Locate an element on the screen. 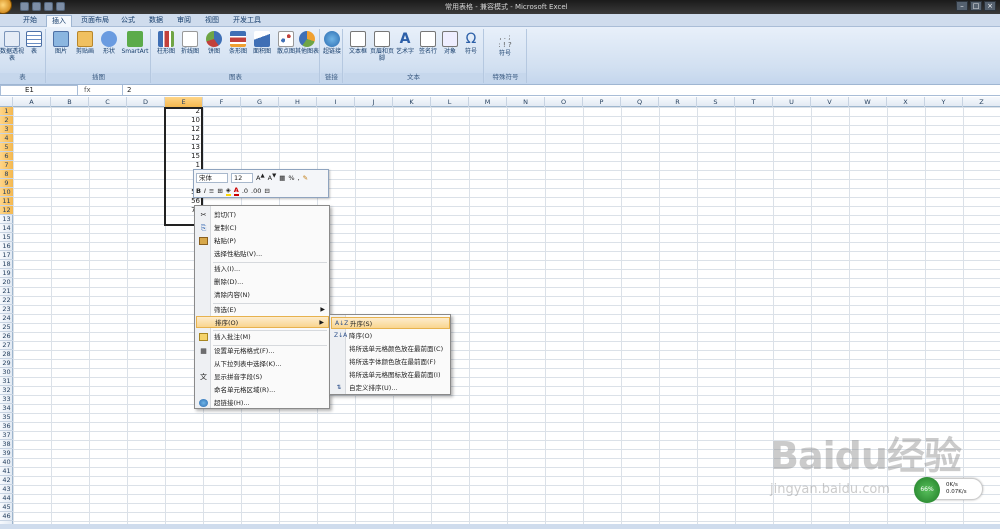  shrink-font-icon: A▼ is located at coordinates (272, 177).